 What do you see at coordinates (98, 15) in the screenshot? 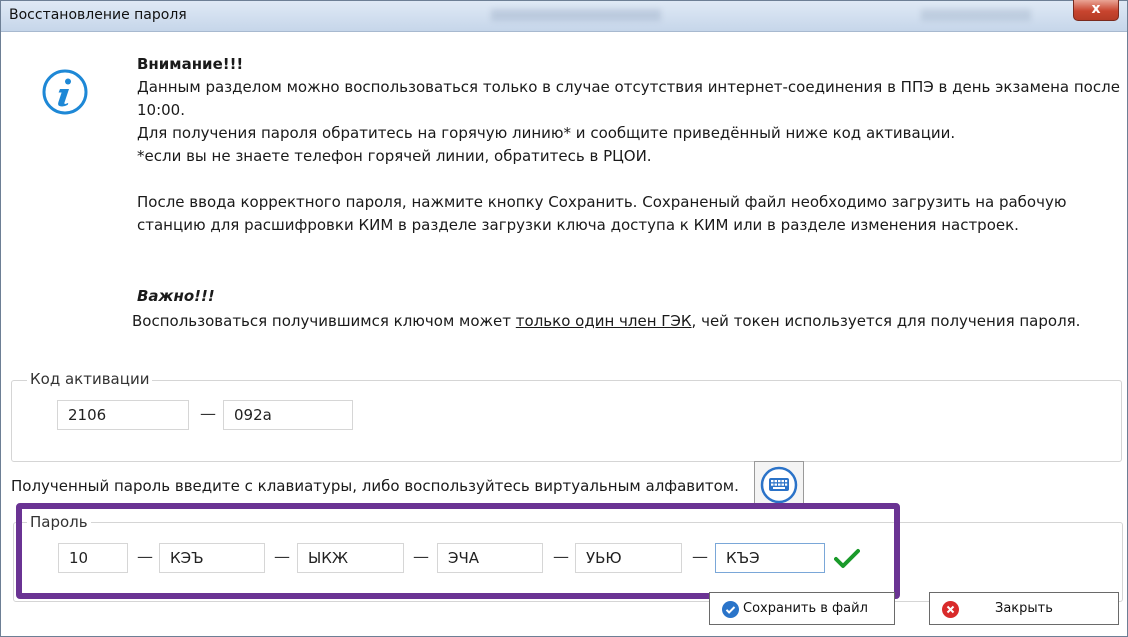
I see `window-title: Восстановление пароля` at bounding box center [98, 15].